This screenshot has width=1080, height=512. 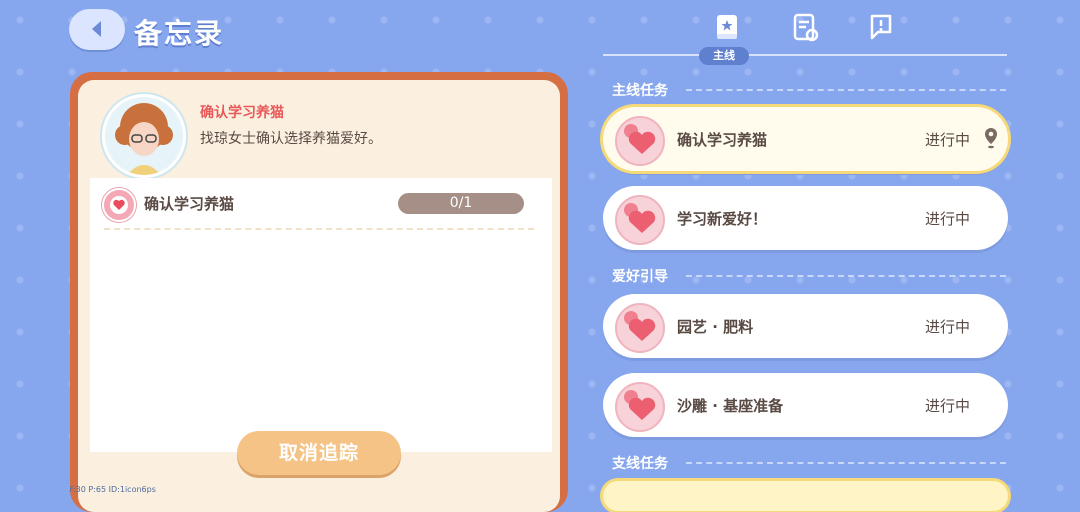 What do you see at coordinates (640, 464) in the screenshot?
I see `section-title: 支线任务` at bounding box center [640, 464].